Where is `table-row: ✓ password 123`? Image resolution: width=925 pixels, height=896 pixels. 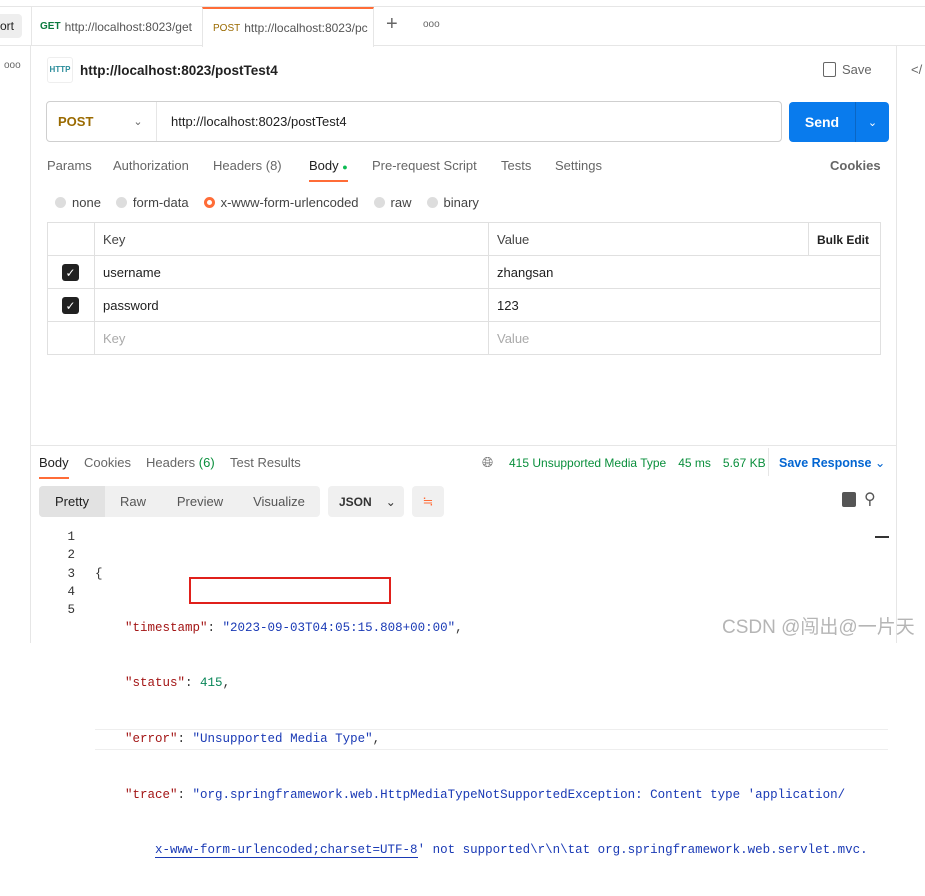 table-row: ✓ password 123 is located at coordinates (464, 305).